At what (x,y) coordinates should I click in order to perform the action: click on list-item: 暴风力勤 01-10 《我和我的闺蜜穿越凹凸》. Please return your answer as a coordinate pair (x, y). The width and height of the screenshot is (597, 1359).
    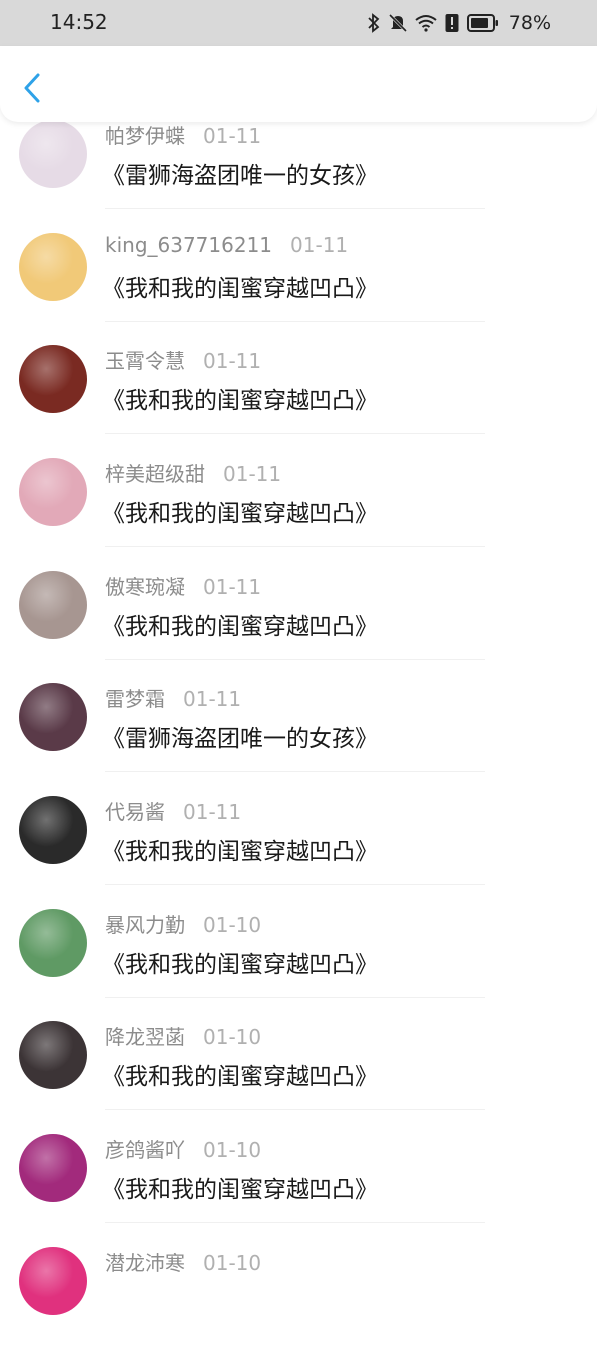
    Looking at the image, I should click on (298, 965).